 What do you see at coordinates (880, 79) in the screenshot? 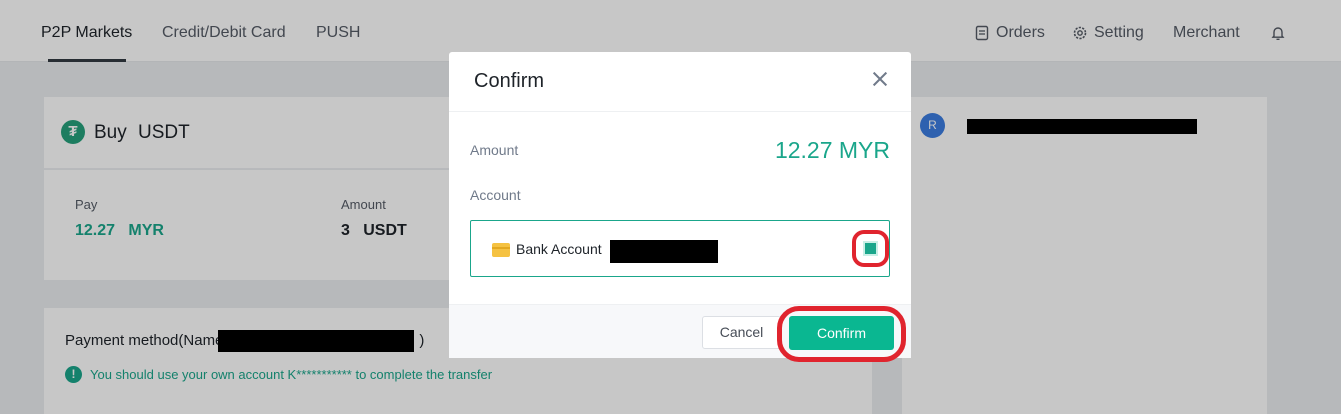
I see `close-icon` at bounding box center [880, 79].